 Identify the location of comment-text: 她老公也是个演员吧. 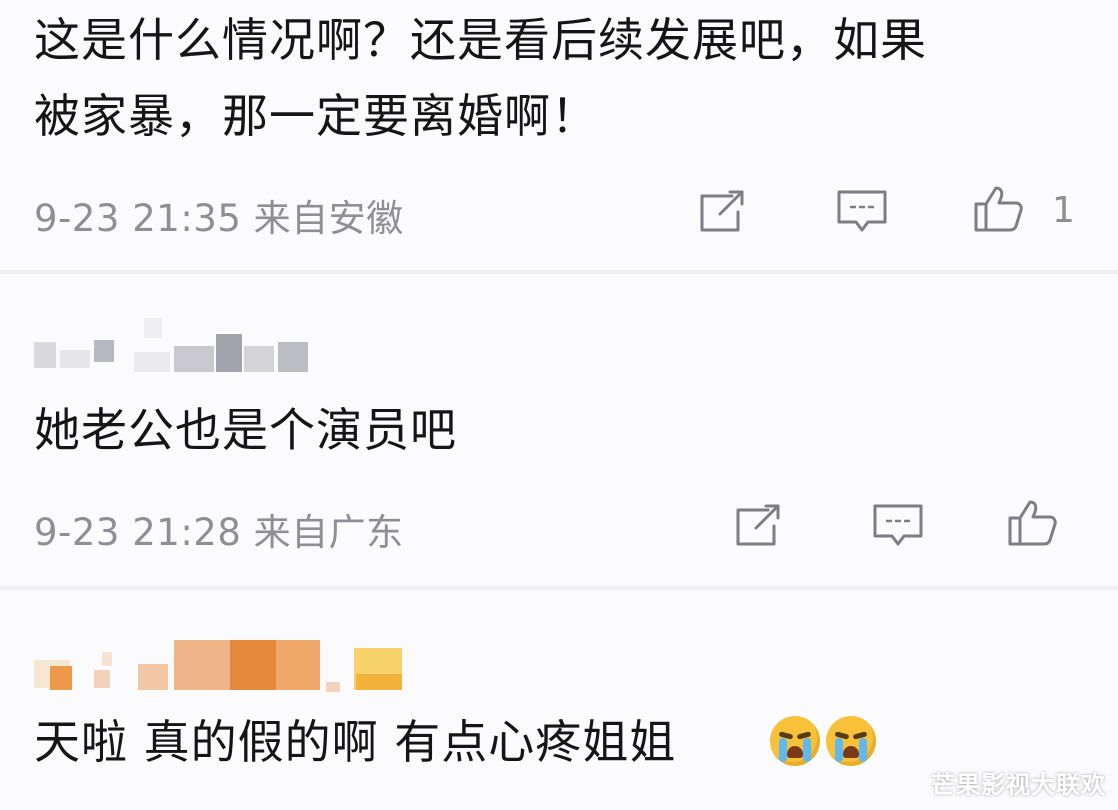
(245, 430).